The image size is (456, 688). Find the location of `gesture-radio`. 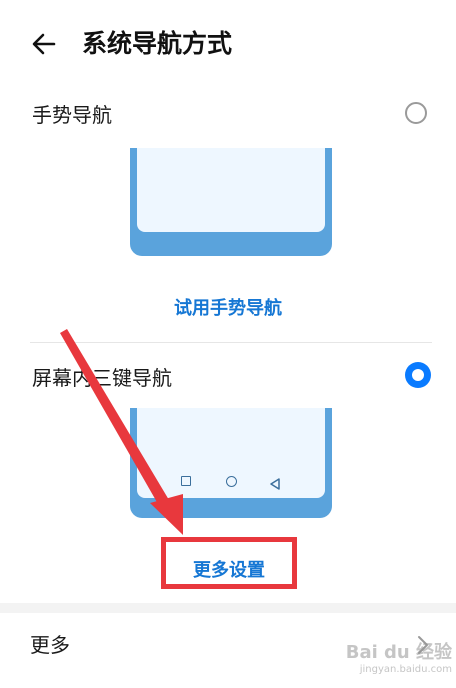

gesture-radio is located at coordinates (416, 113).